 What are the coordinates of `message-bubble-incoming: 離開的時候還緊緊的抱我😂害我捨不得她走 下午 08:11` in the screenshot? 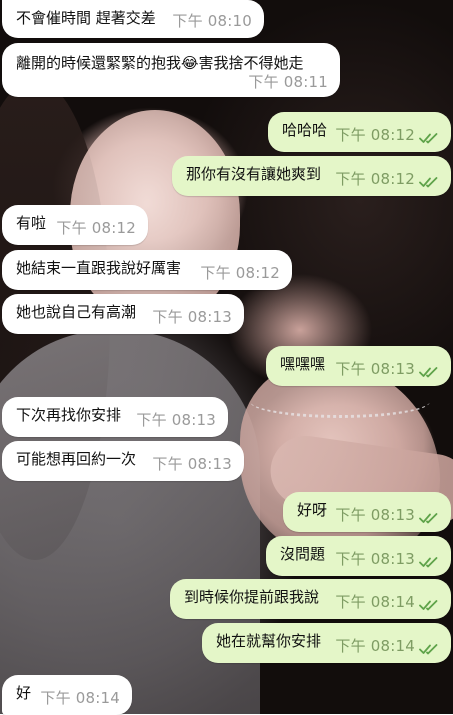 It's located at (171, 70).